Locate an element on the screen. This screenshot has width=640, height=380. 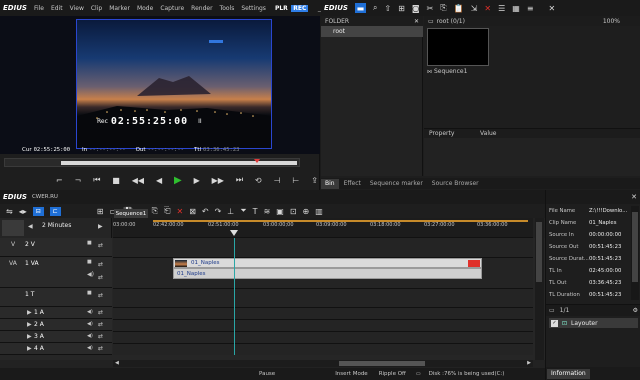
sequence-settings-icon: ⊞ is located at coordinates (100, 211).